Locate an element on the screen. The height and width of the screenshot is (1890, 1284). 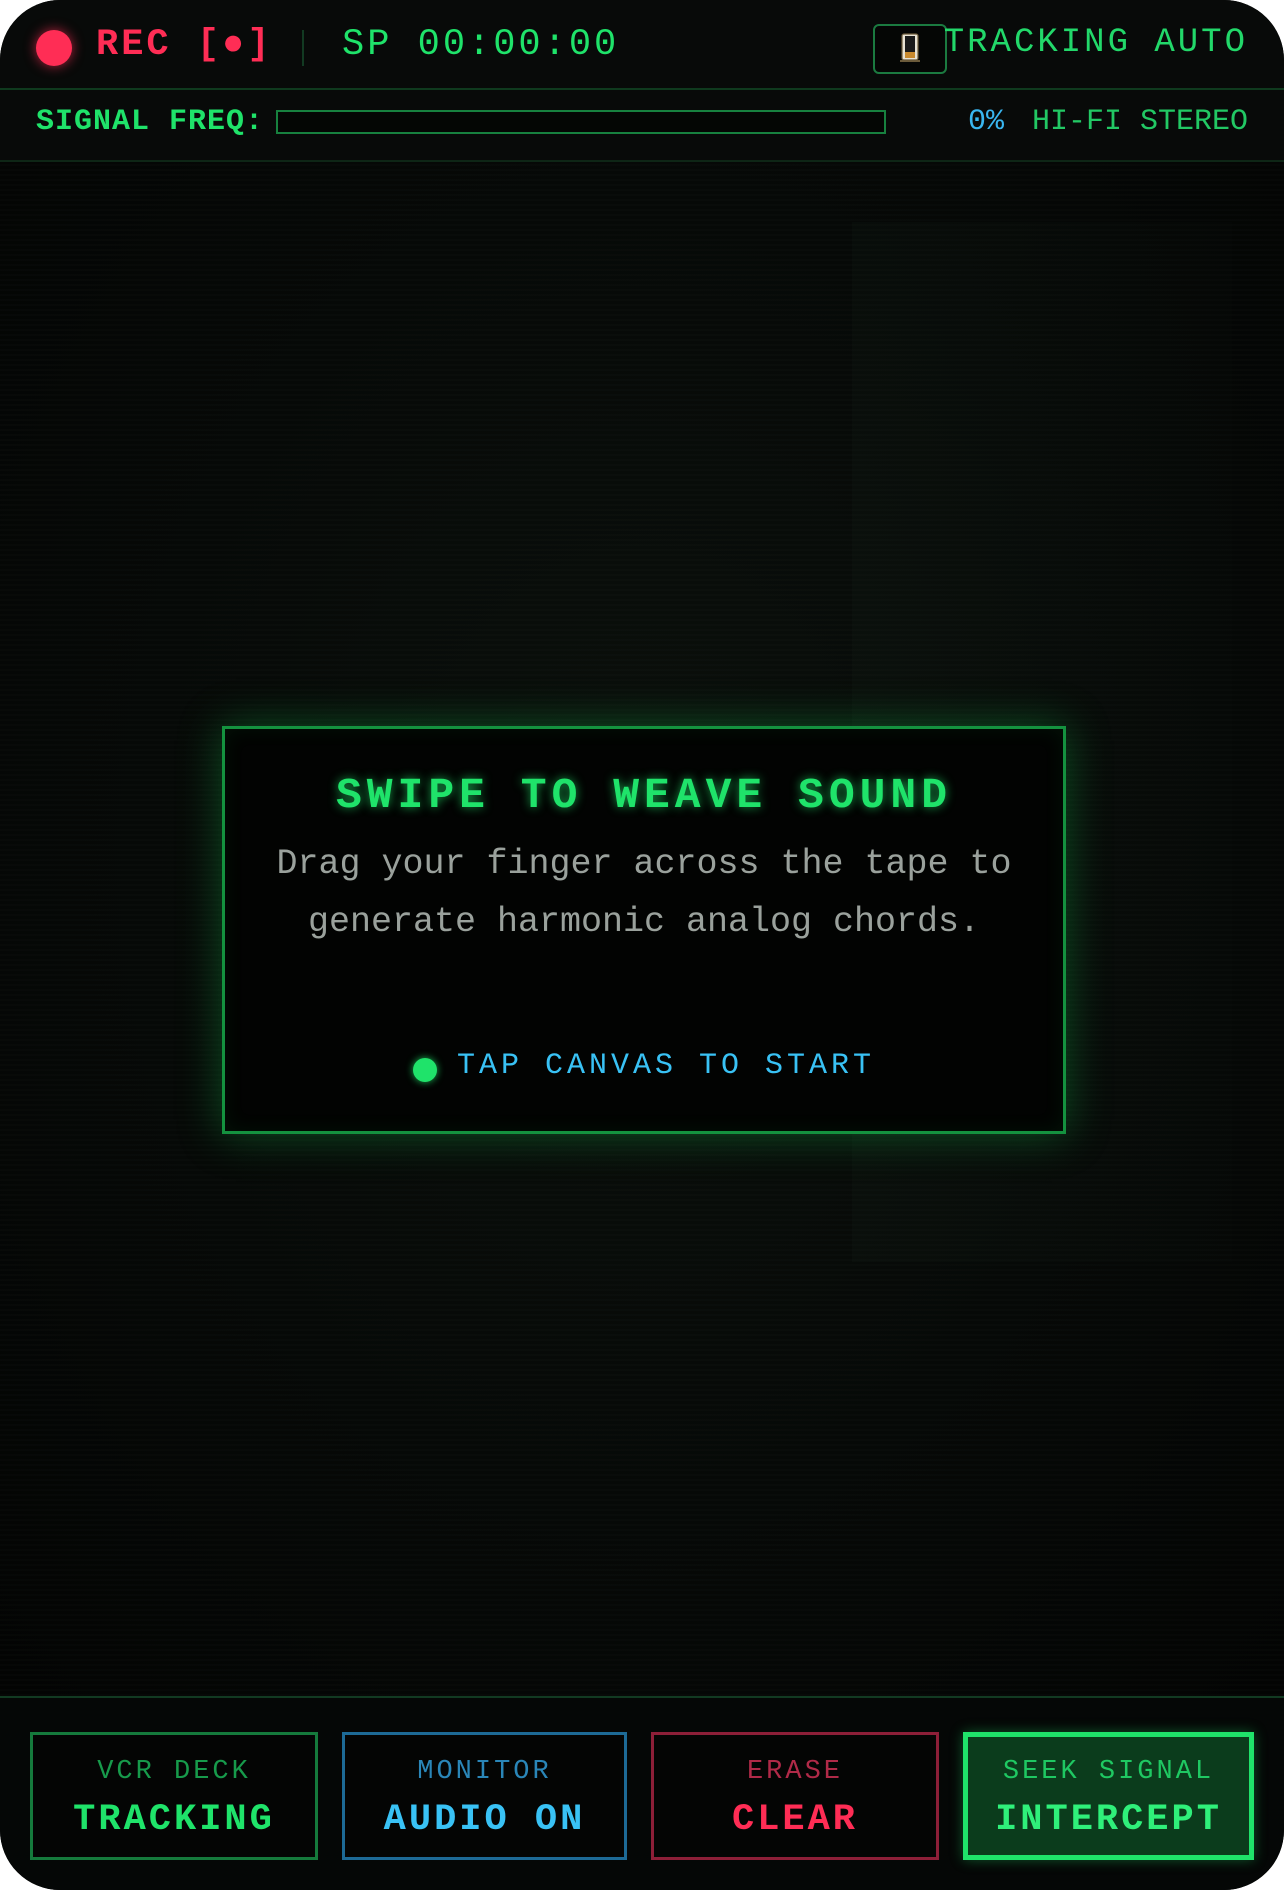
audio-button-caption: MONITOR is located at coordinates (484, 1772).